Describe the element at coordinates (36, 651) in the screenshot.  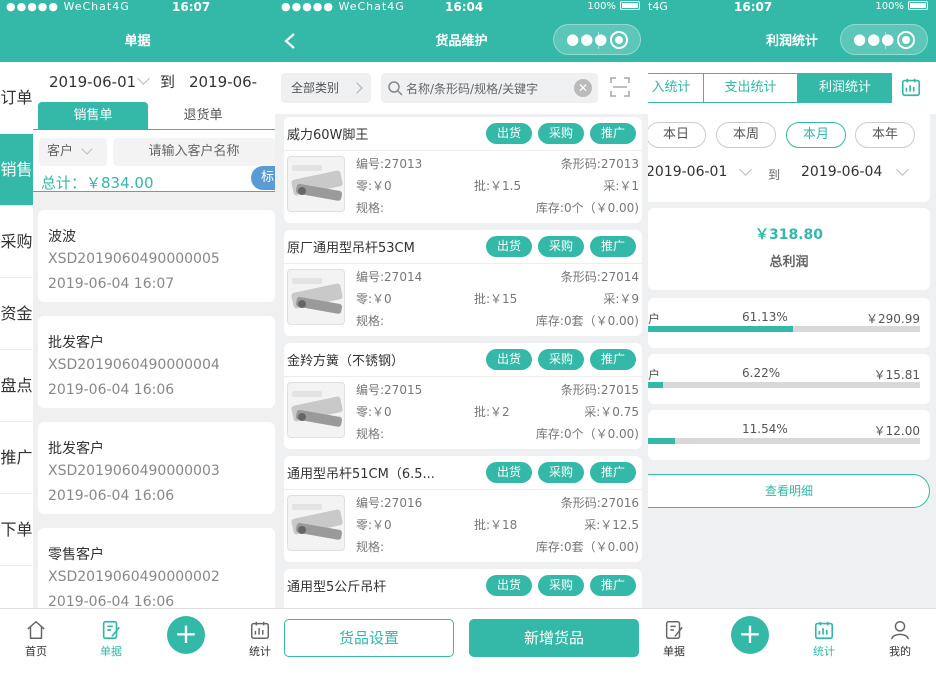
I see `tab-home-label: 首页` at that location.